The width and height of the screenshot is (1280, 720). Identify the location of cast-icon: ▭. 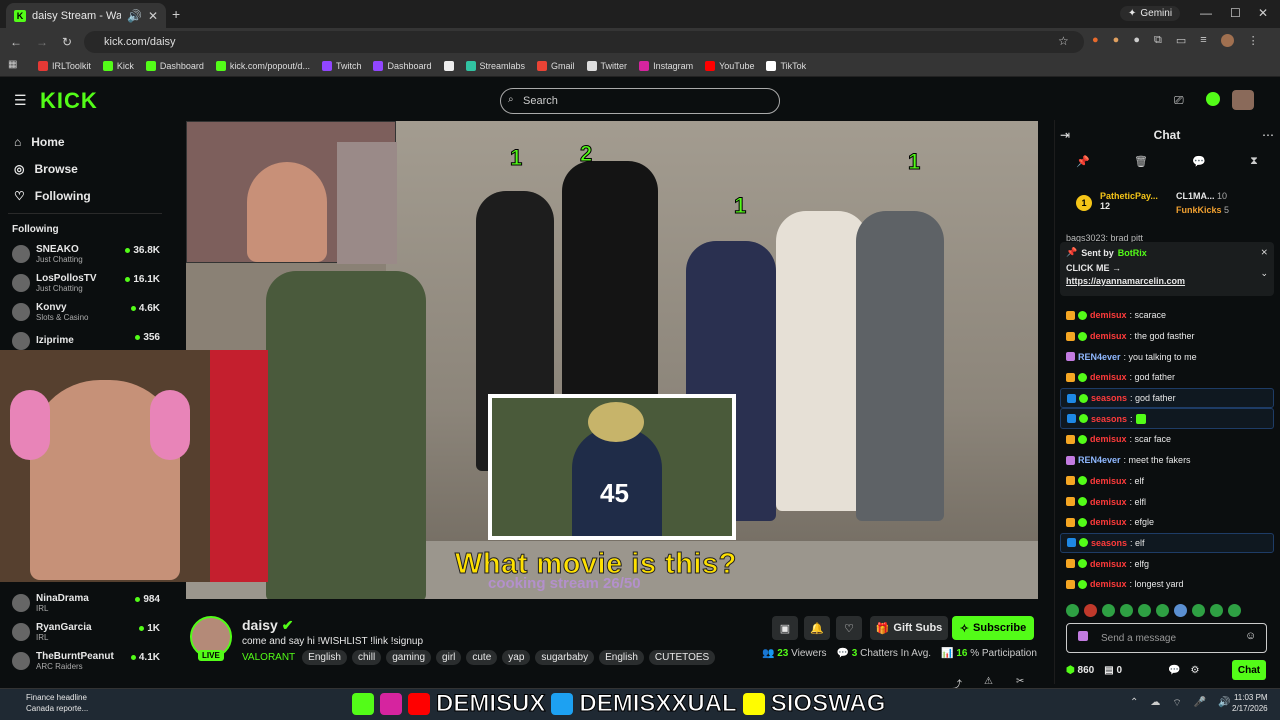
(1181, 40).